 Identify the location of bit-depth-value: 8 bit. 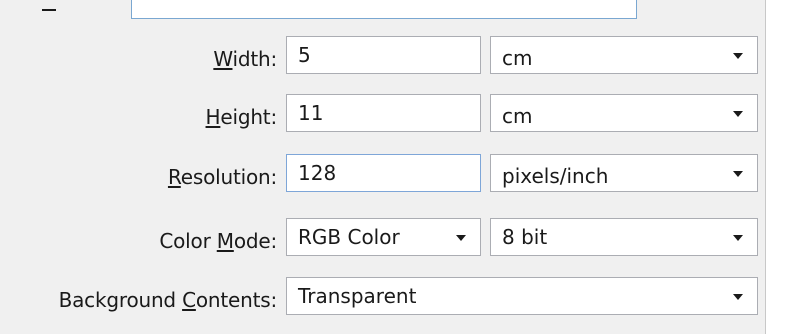
(525, 237).